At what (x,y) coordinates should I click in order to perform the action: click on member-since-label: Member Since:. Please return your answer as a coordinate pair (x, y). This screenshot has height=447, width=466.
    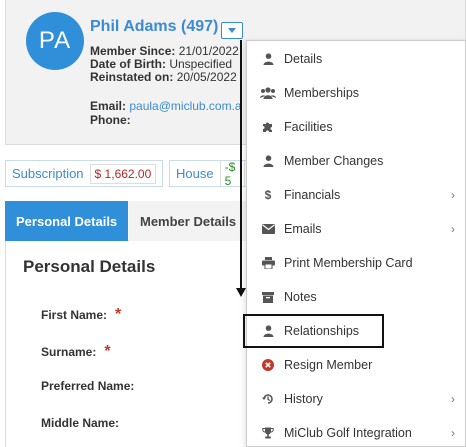
    Looking at the image, I should click on (133, 51).